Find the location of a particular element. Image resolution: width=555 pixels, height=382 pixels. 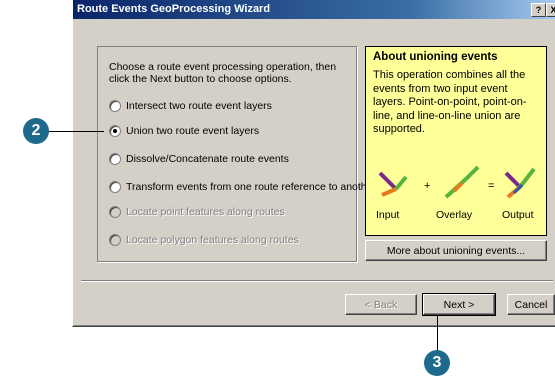

back-button: < Back is located at coordinates (381, 304).